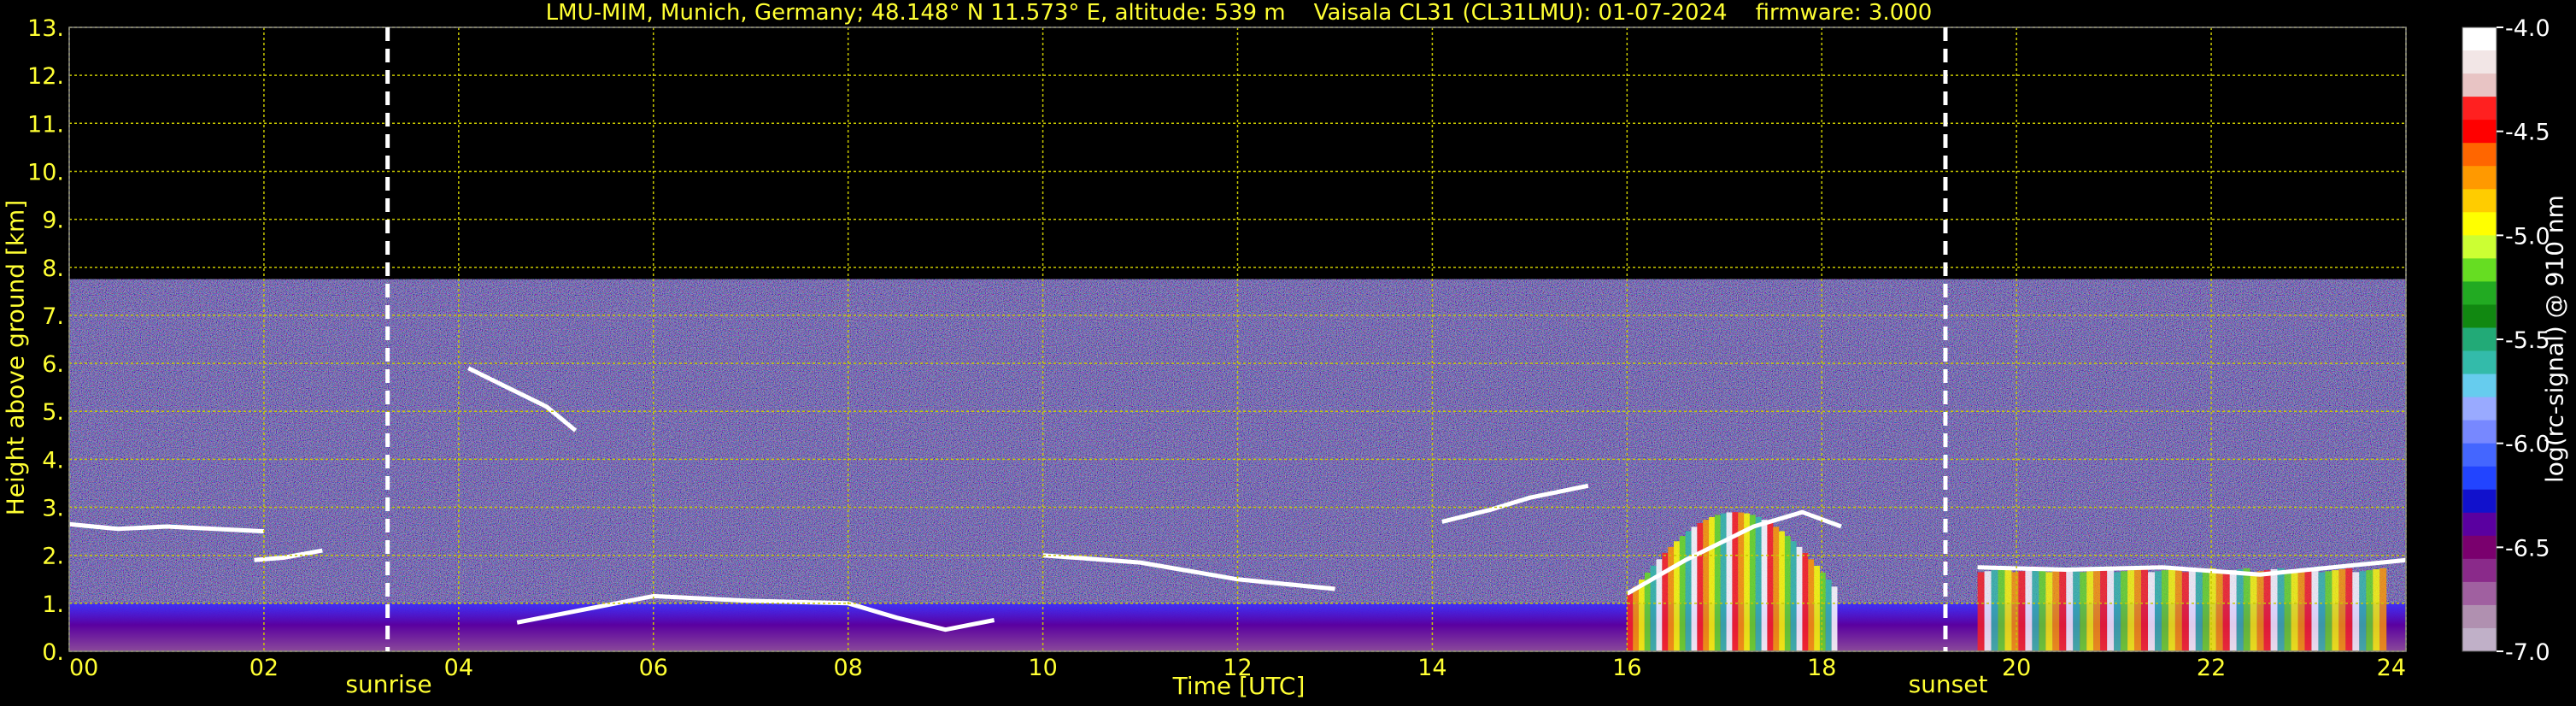 Image resolution: width=2576 pixels, height=706 pixels. What do you see at coordinates (45, 76) in the screenshot?
I see `y-tick-label: 12.` at bounding box center [45, 76].